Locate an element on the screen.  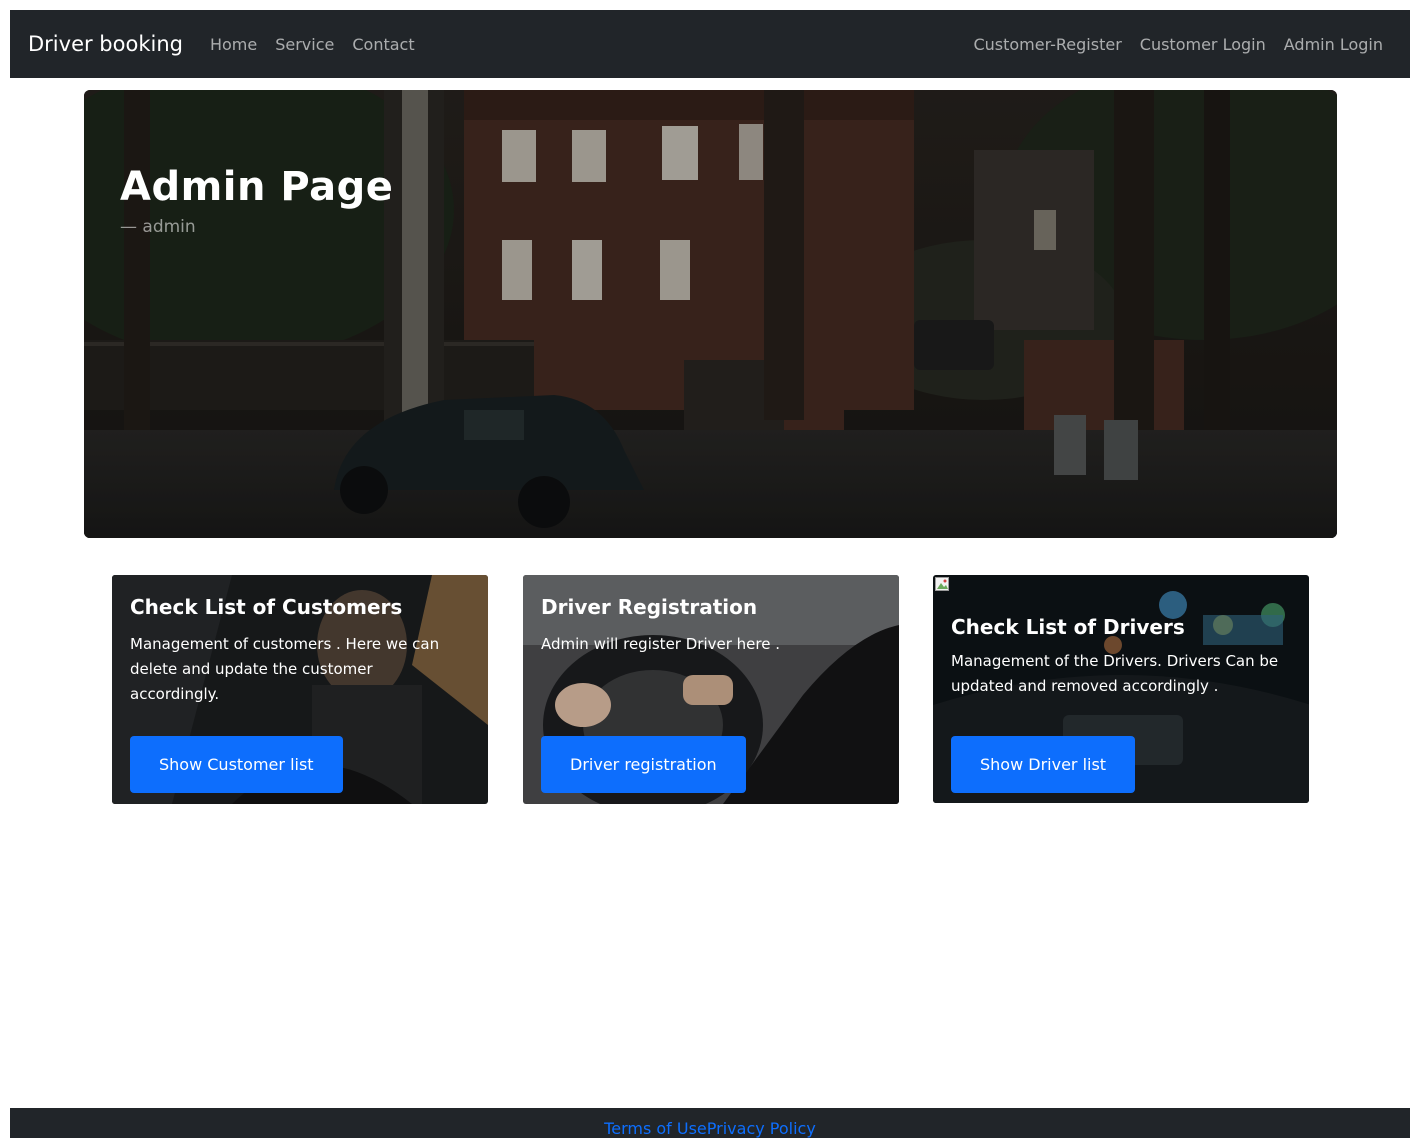
nav-left-links: Home Service Contact is located at coordinates (312, 44).